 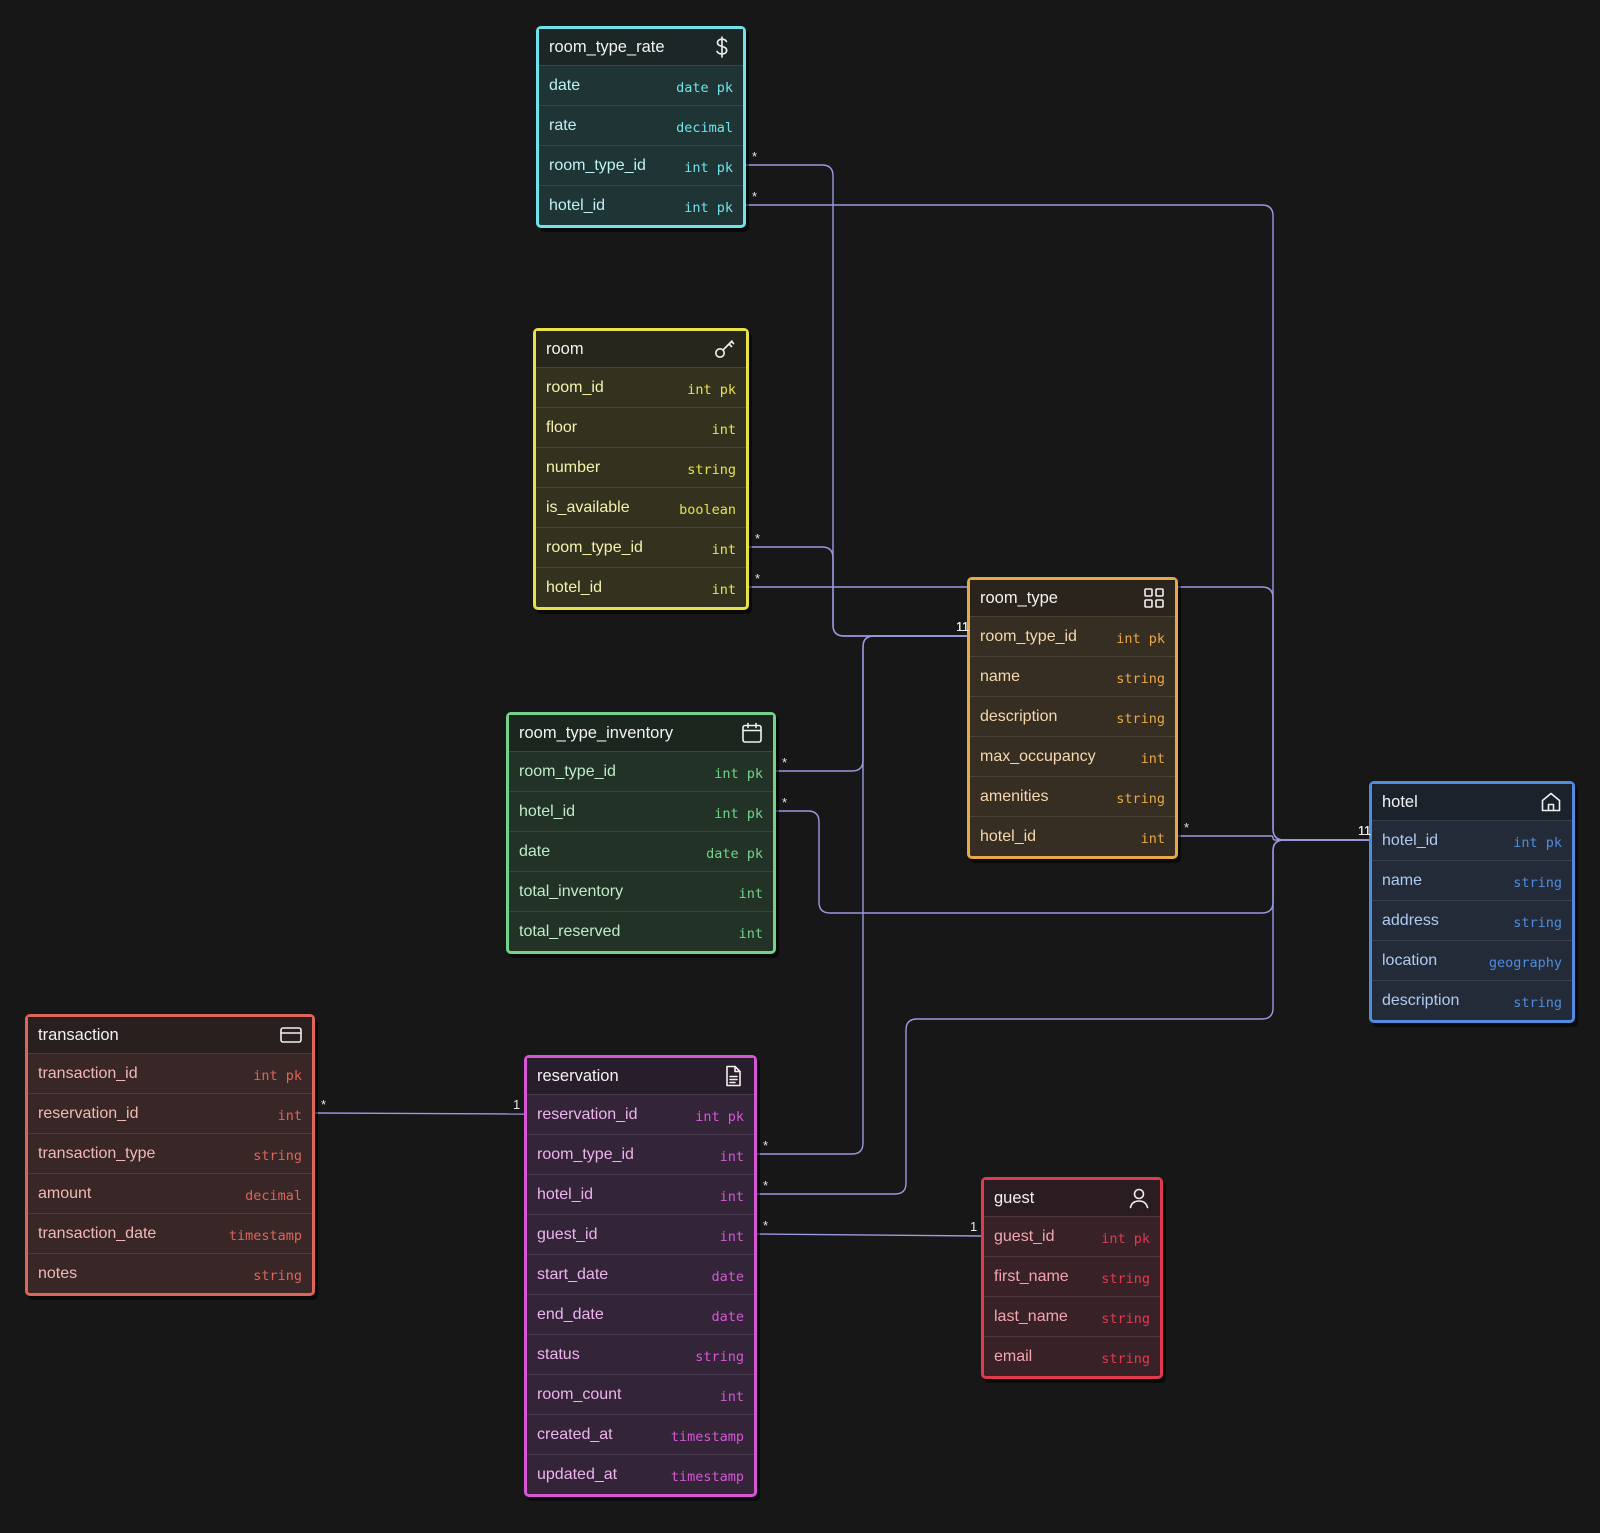 I want to click on field-row: email string, so click(x=1072, y=1356).